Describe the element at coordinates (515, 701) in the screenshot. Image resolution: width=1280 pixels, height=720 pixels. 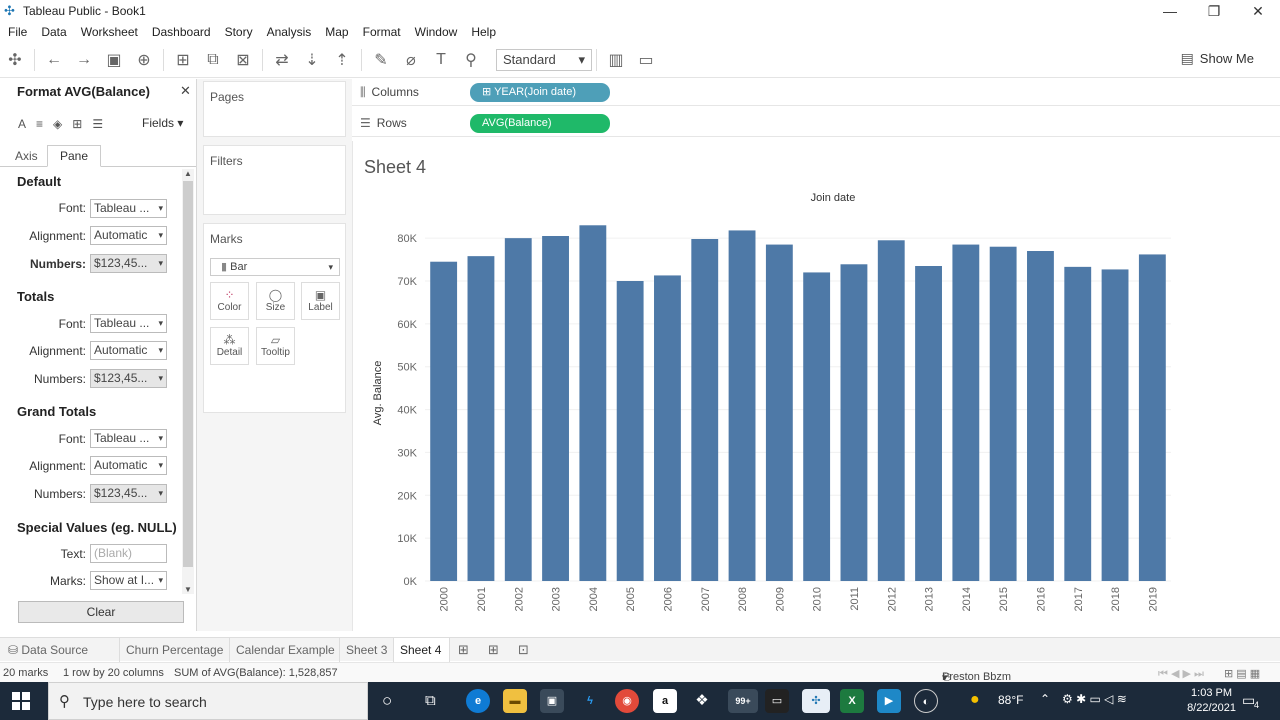
I see `file-explorer-icon: ▬` at that location.